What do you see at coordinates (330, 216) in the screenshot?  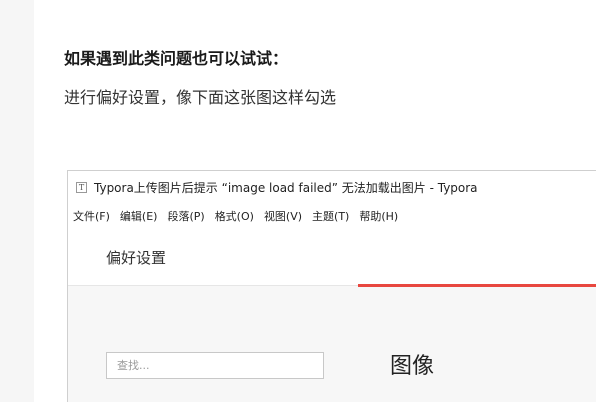 I see `menu-theme: 主题(T)` at bounding box center [330, 216].